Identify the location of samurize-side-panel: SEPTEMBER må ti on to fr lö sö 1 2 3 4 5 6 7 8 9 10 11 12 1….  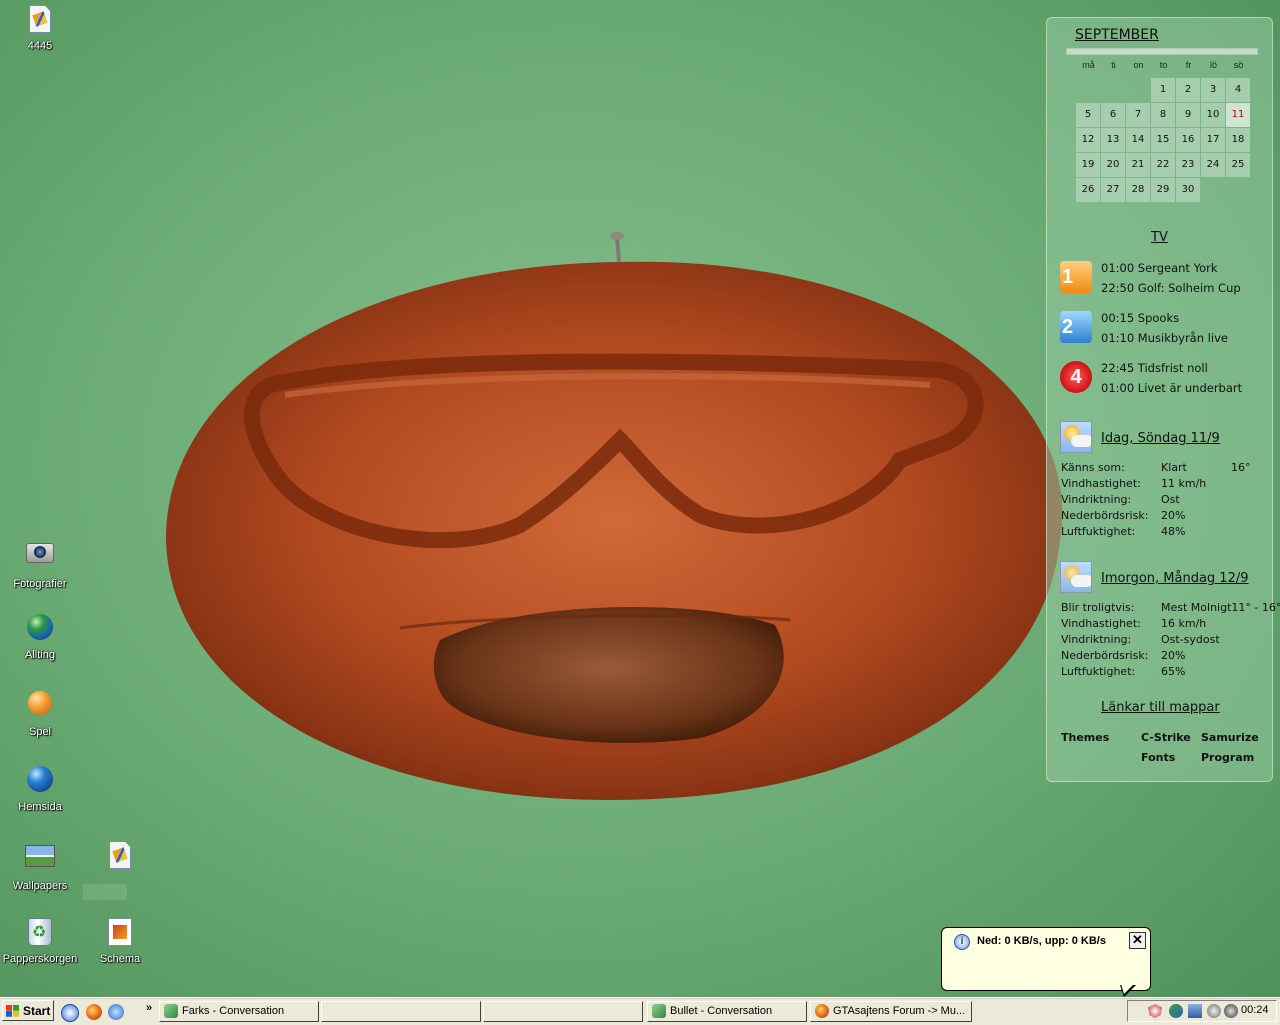
(1163, 399).